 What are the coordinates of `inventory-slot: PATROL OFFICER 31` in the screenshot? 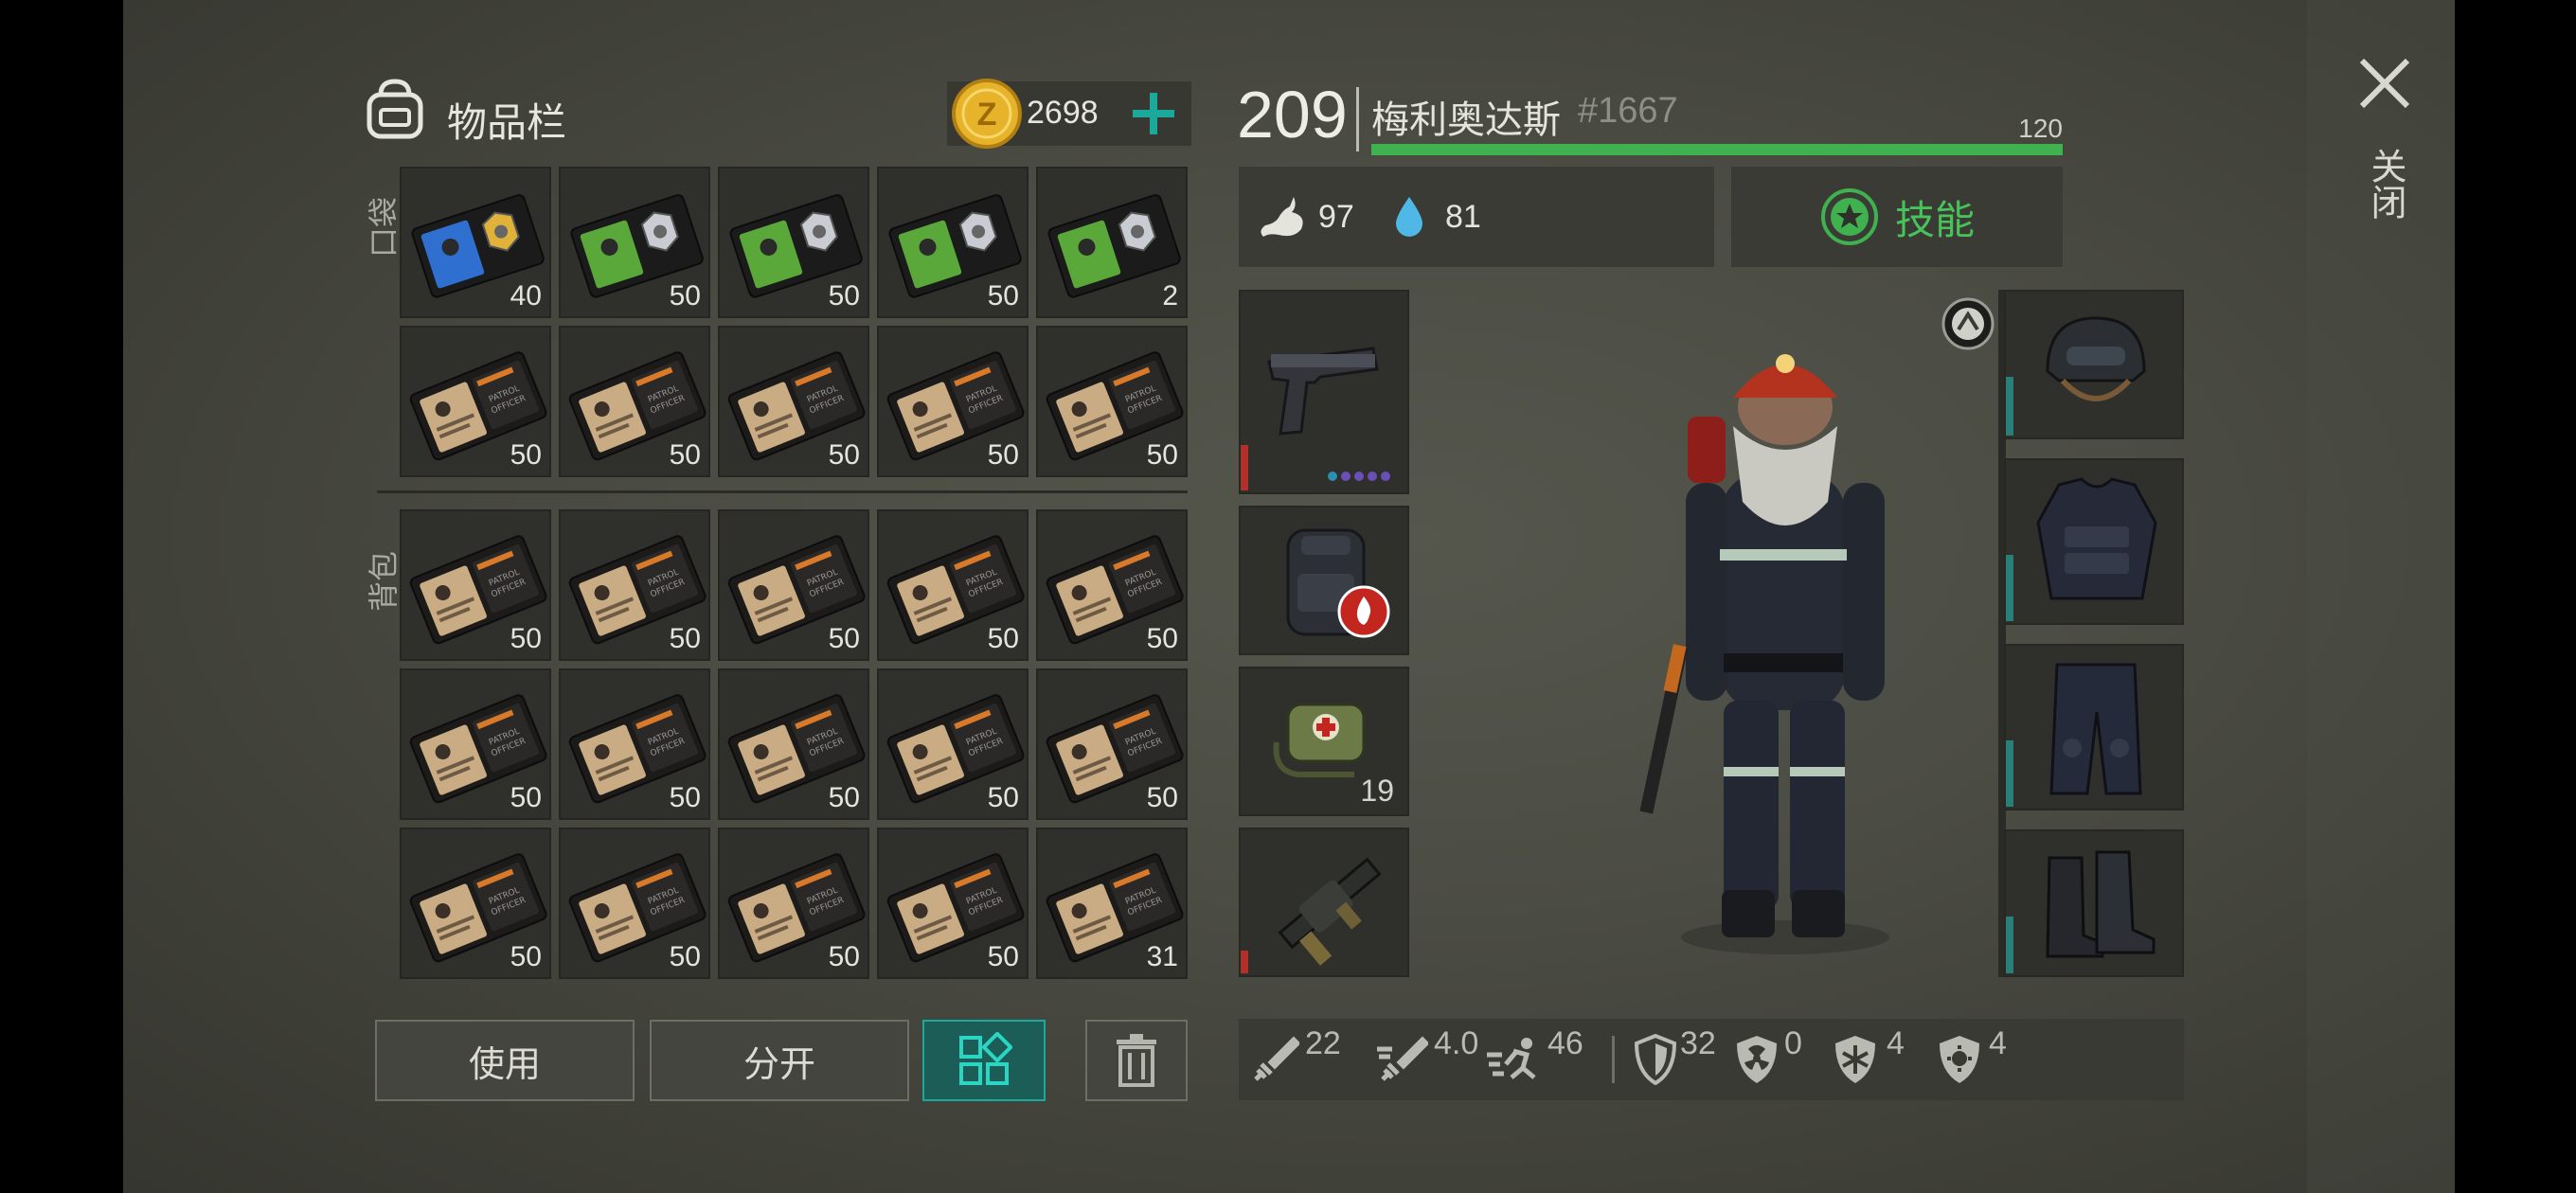 It's located at (1112, 903).